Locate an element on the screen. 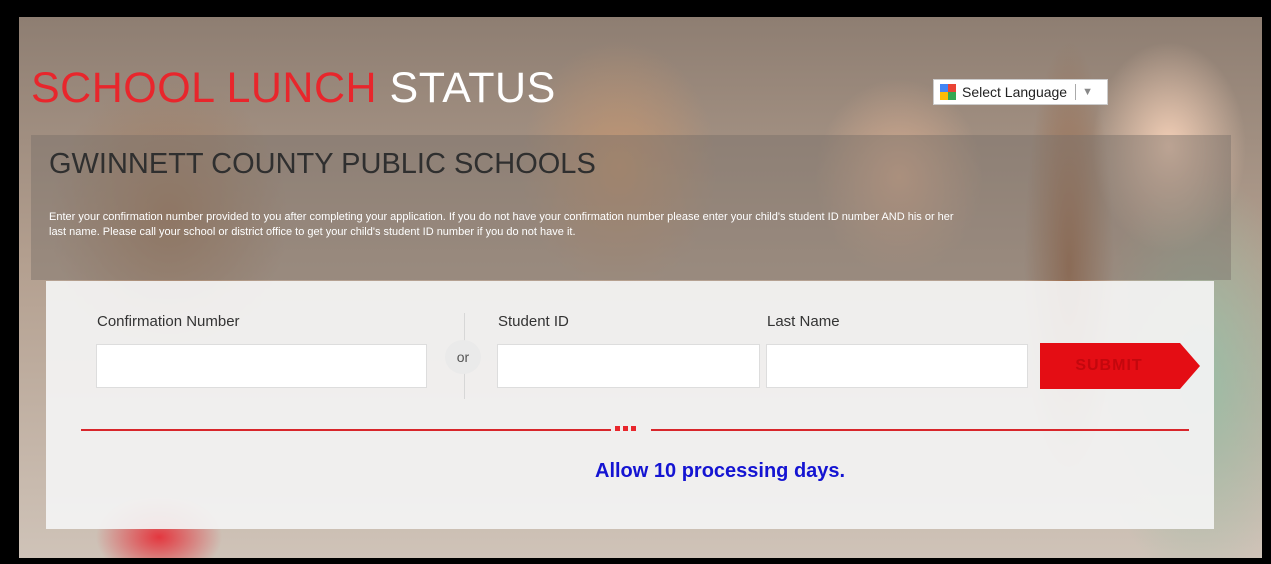 The image size is (1271, 564). submit-button: SUBMIT is located at coordinates (1120, 366).